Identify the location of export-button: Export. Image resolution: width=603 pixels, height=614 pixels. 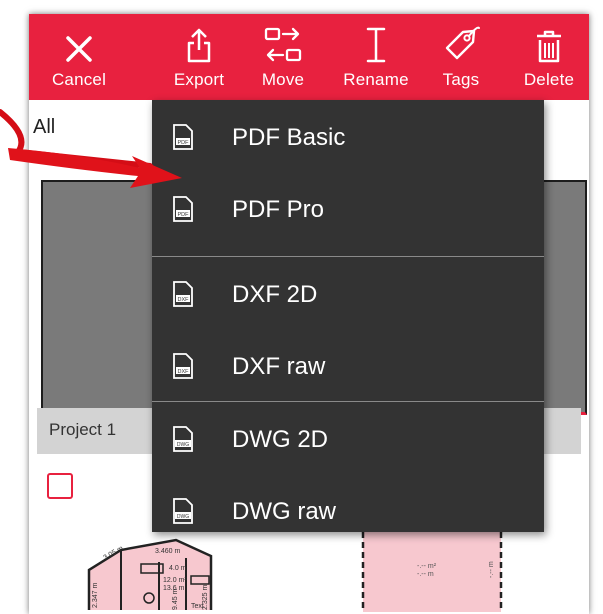
(199, 57).